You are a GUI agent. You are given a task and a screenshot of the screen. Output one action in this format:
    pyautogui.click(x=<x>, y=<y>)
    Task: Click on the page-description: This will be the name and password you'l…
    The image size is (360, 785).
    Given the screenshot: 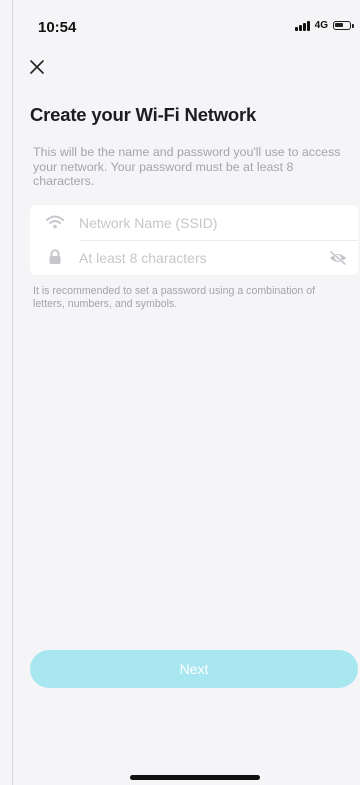 What is the action you would take?
    pyautogui.click(x=187, y=166)
    